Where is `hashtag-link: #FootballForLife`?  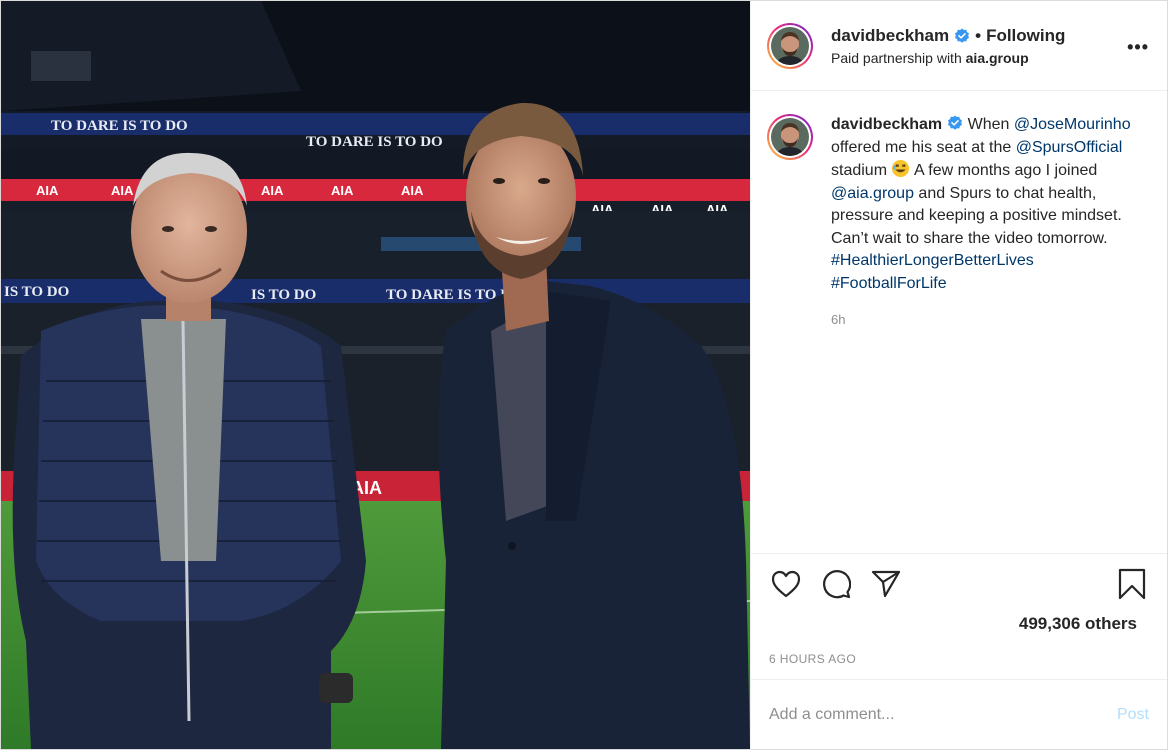 hashtag-link: #FootballForLife is located at coordinates (889, 283).